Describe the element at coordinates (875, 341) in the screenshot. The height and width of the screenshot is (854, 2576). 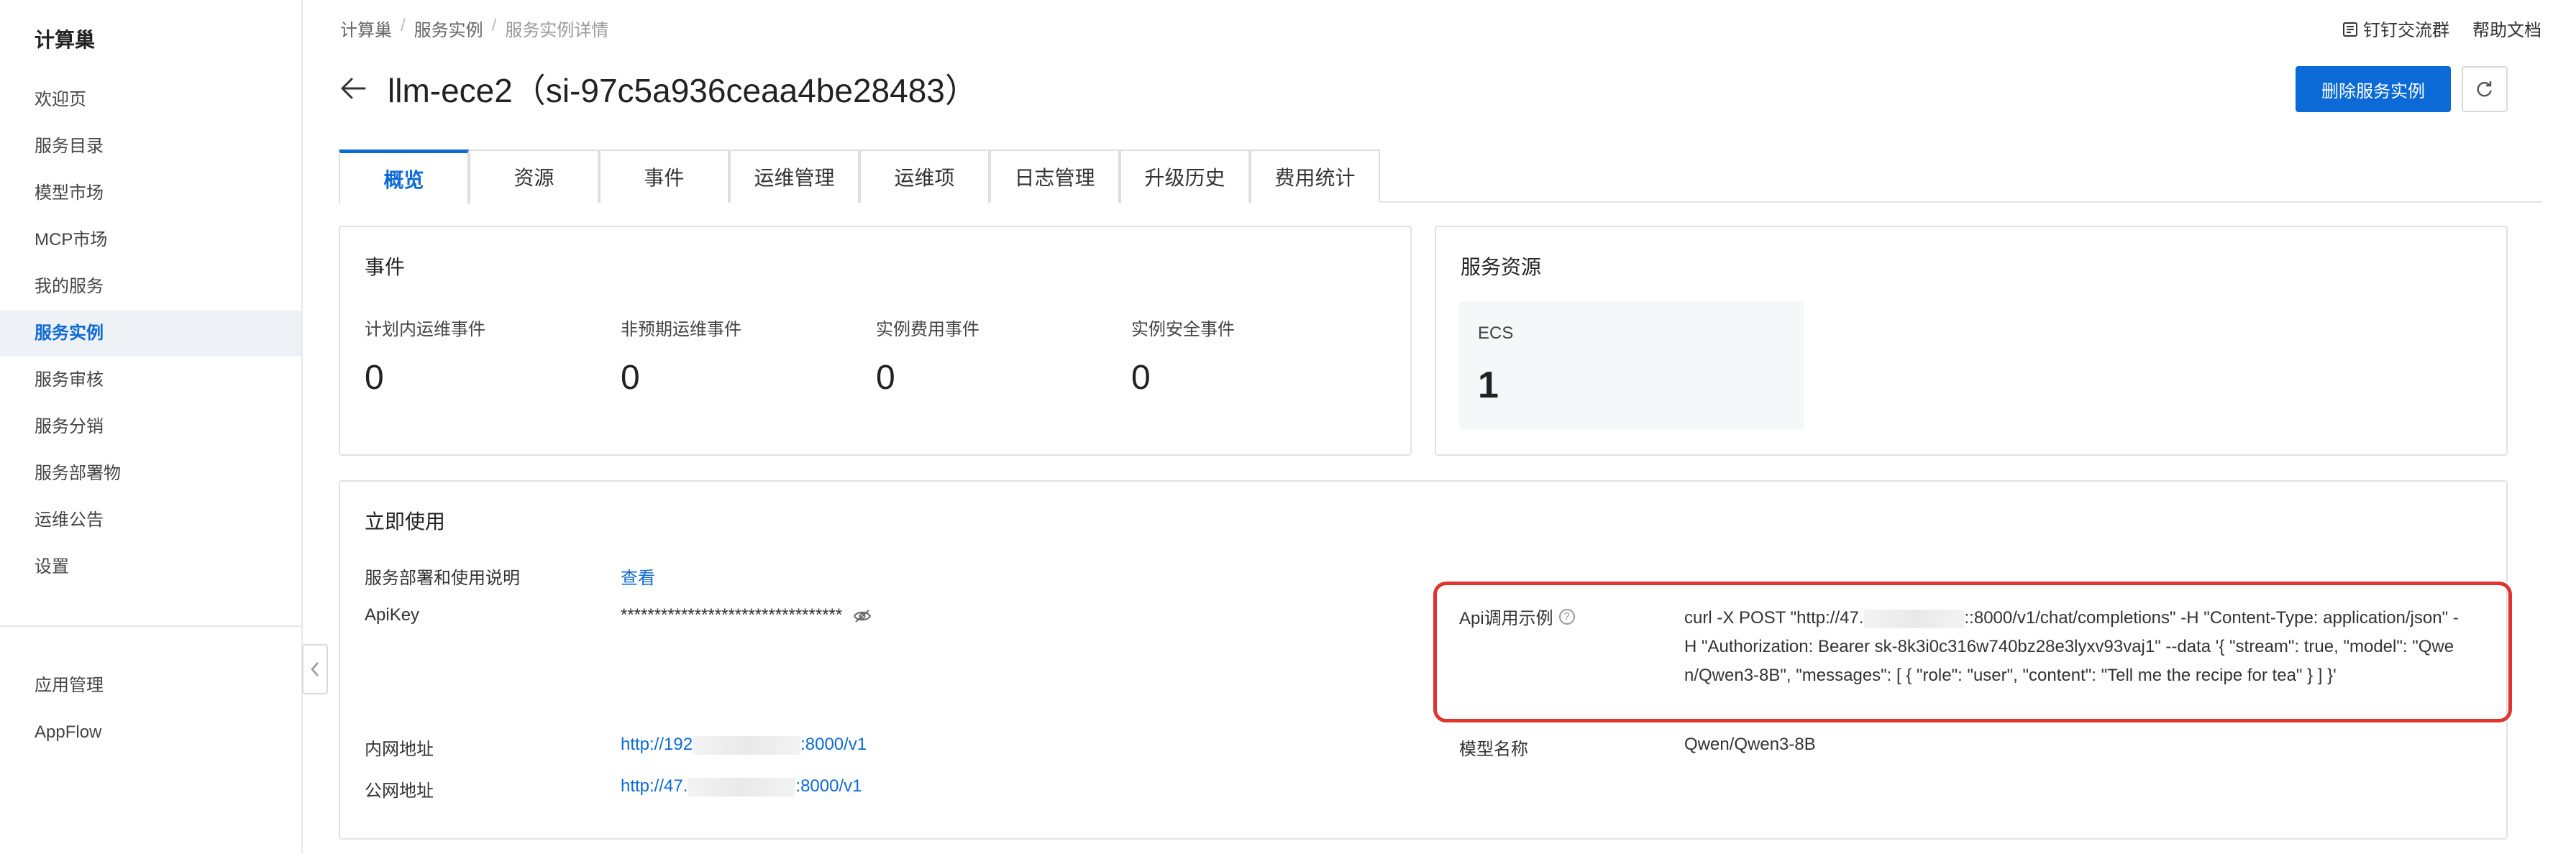
I see `events-card: 事件 计划内运维事件 0 非预期运维事件 0 实例费用事件 0 实例安全事件 0` at that location.